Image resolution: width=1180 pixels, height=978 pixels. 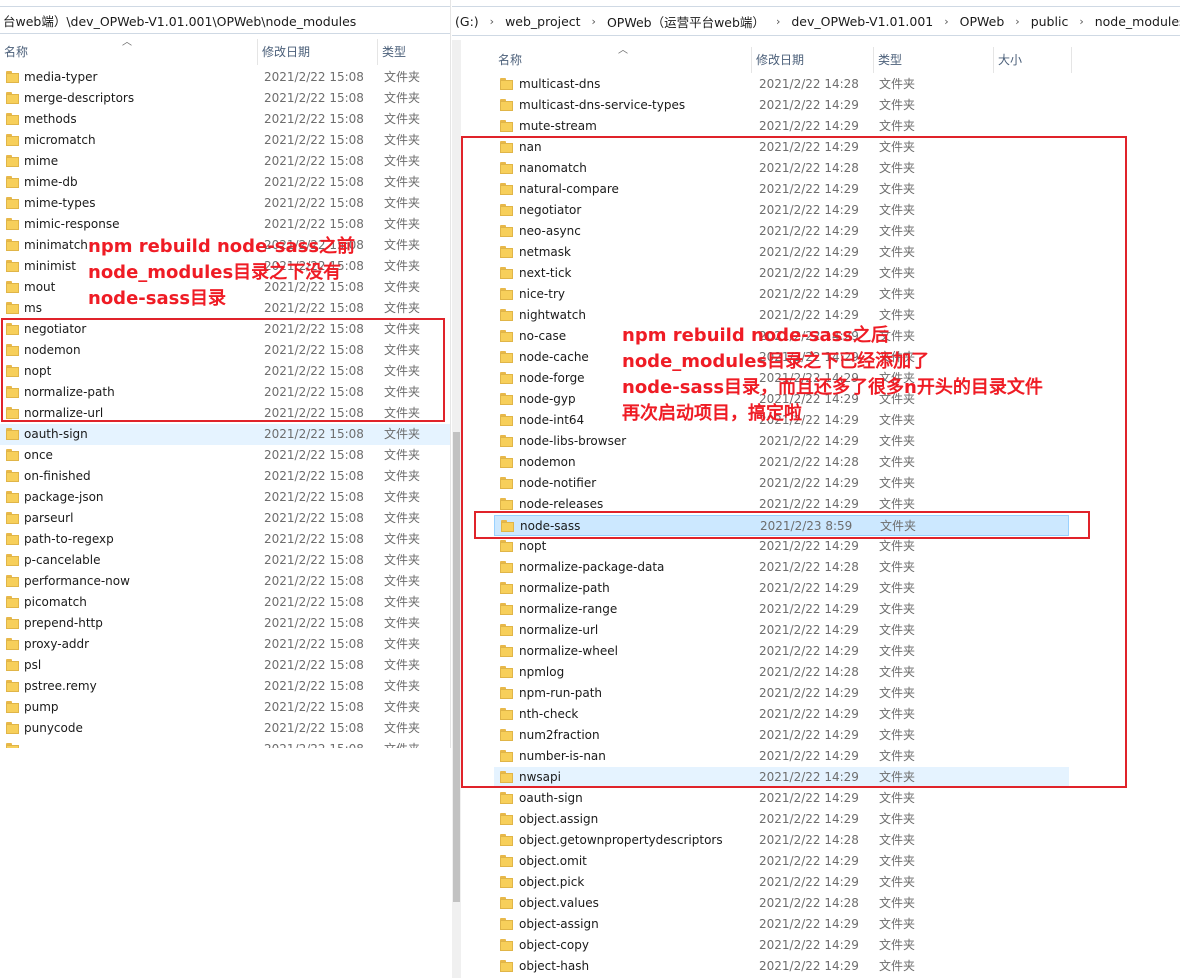 What do you see at coordinates (225, 497) in the screenshot?
I see `folder-row: package-json 2021/2/22 15:08 文件夹` at bounding box center [225, 497].